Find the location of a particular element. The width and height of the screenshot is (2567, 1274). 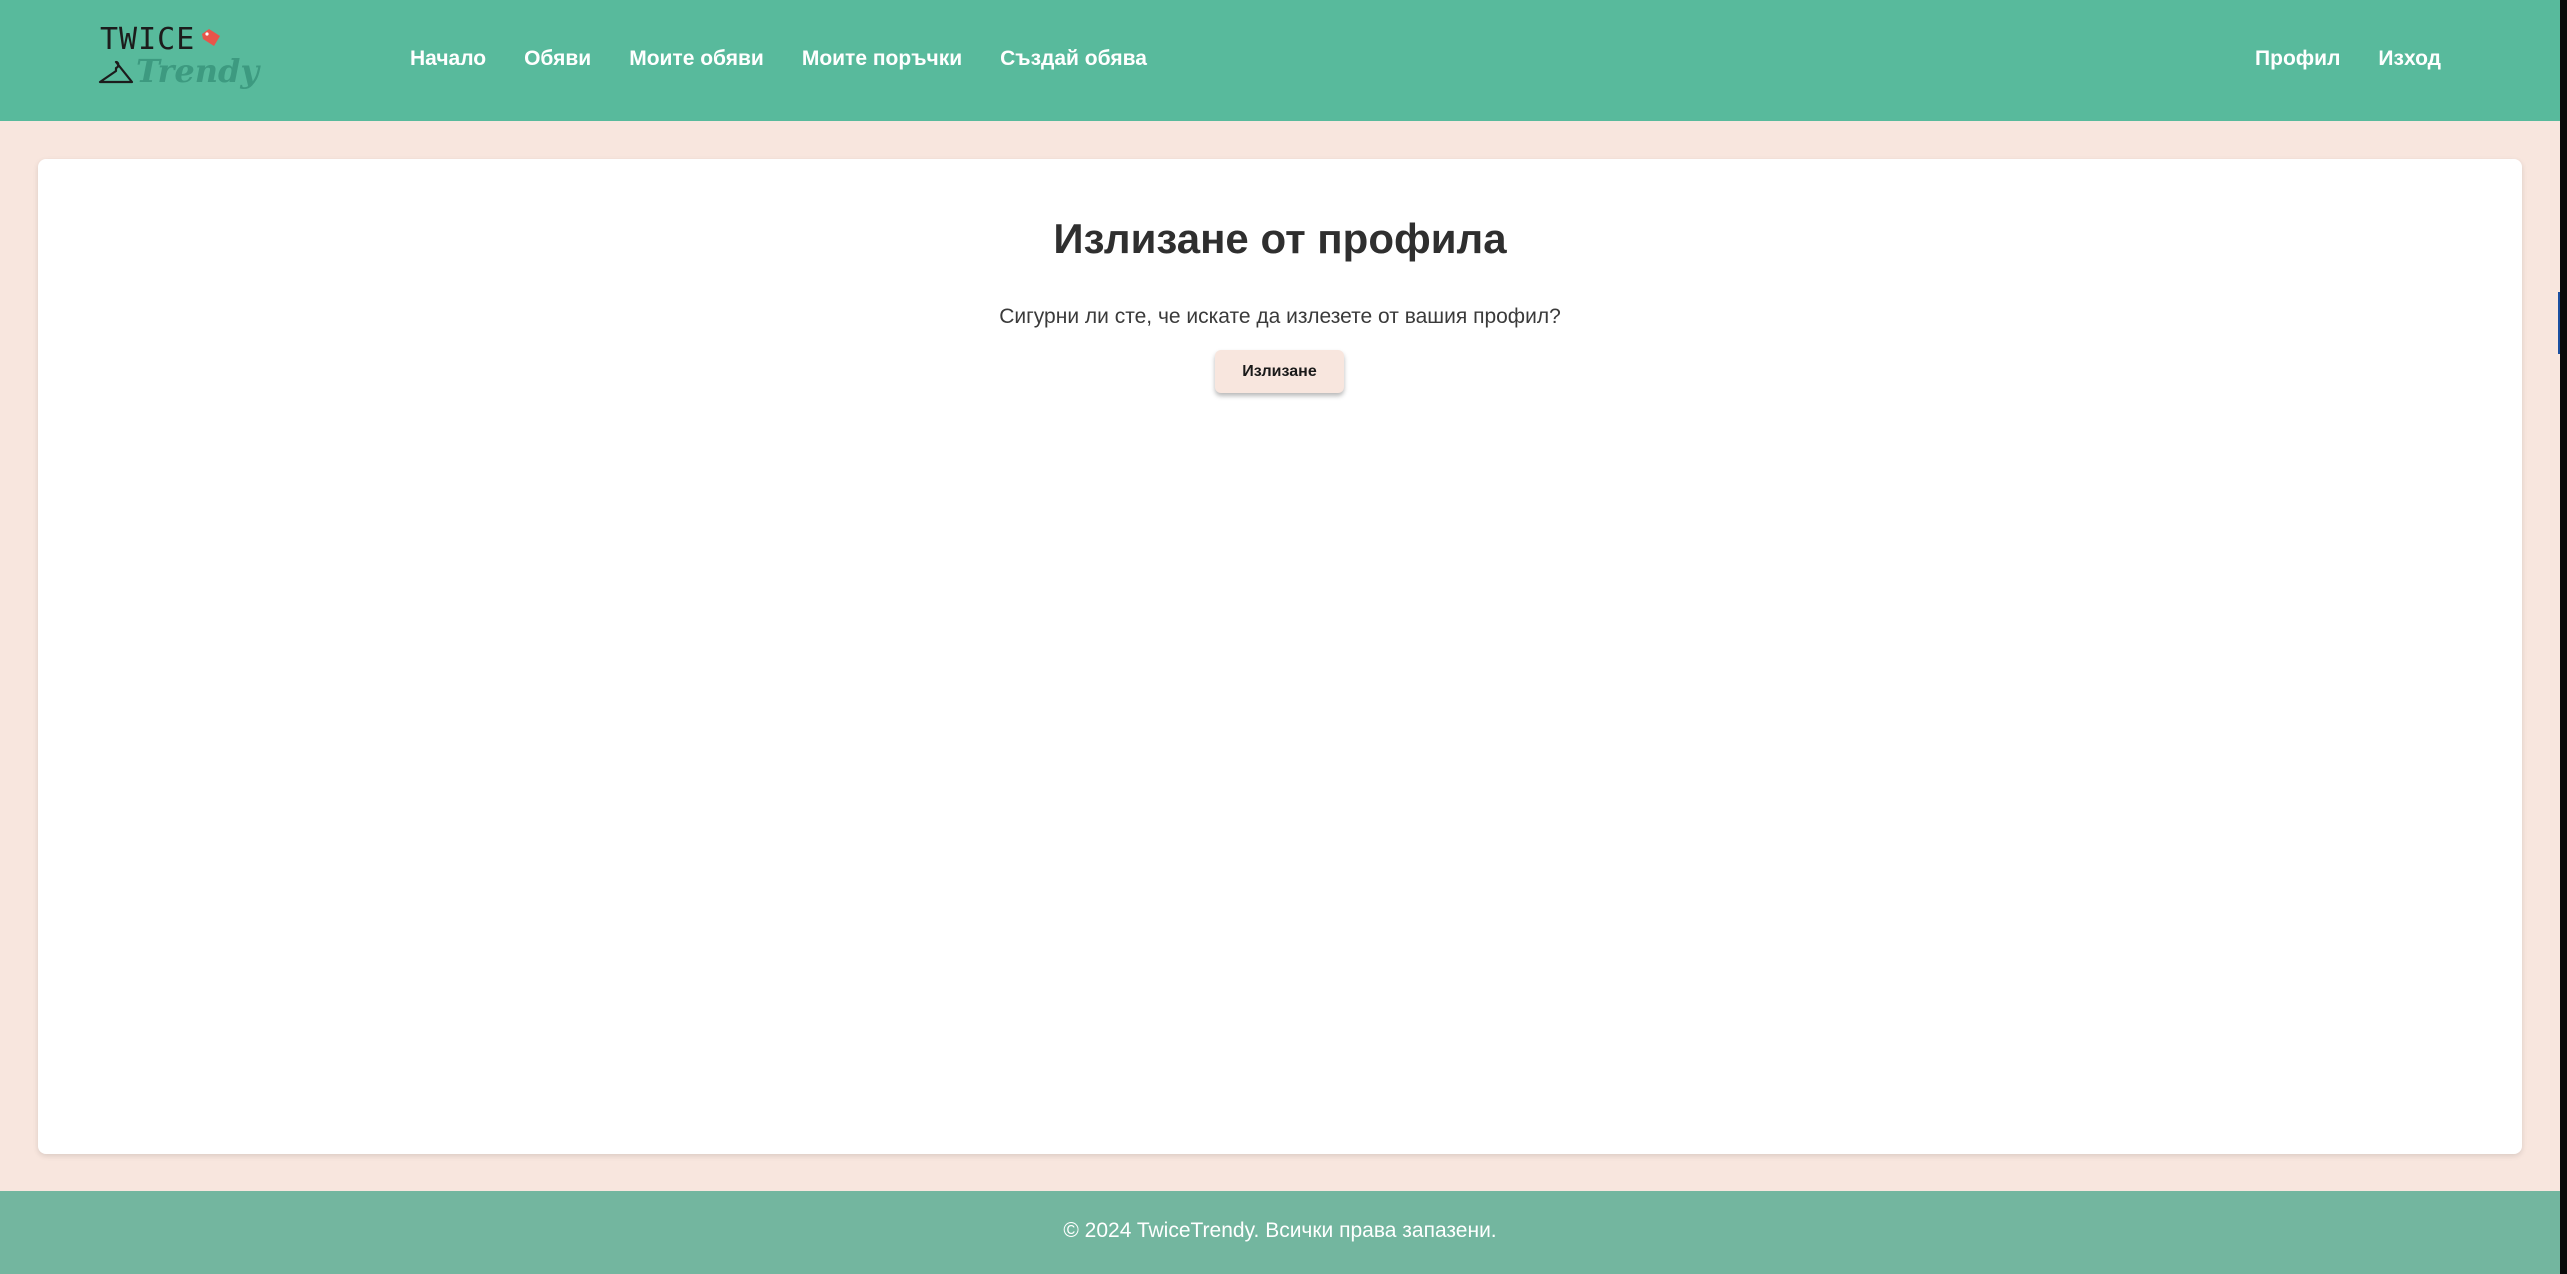

logout-button: Излизане is located at coordinates (1279, 371).